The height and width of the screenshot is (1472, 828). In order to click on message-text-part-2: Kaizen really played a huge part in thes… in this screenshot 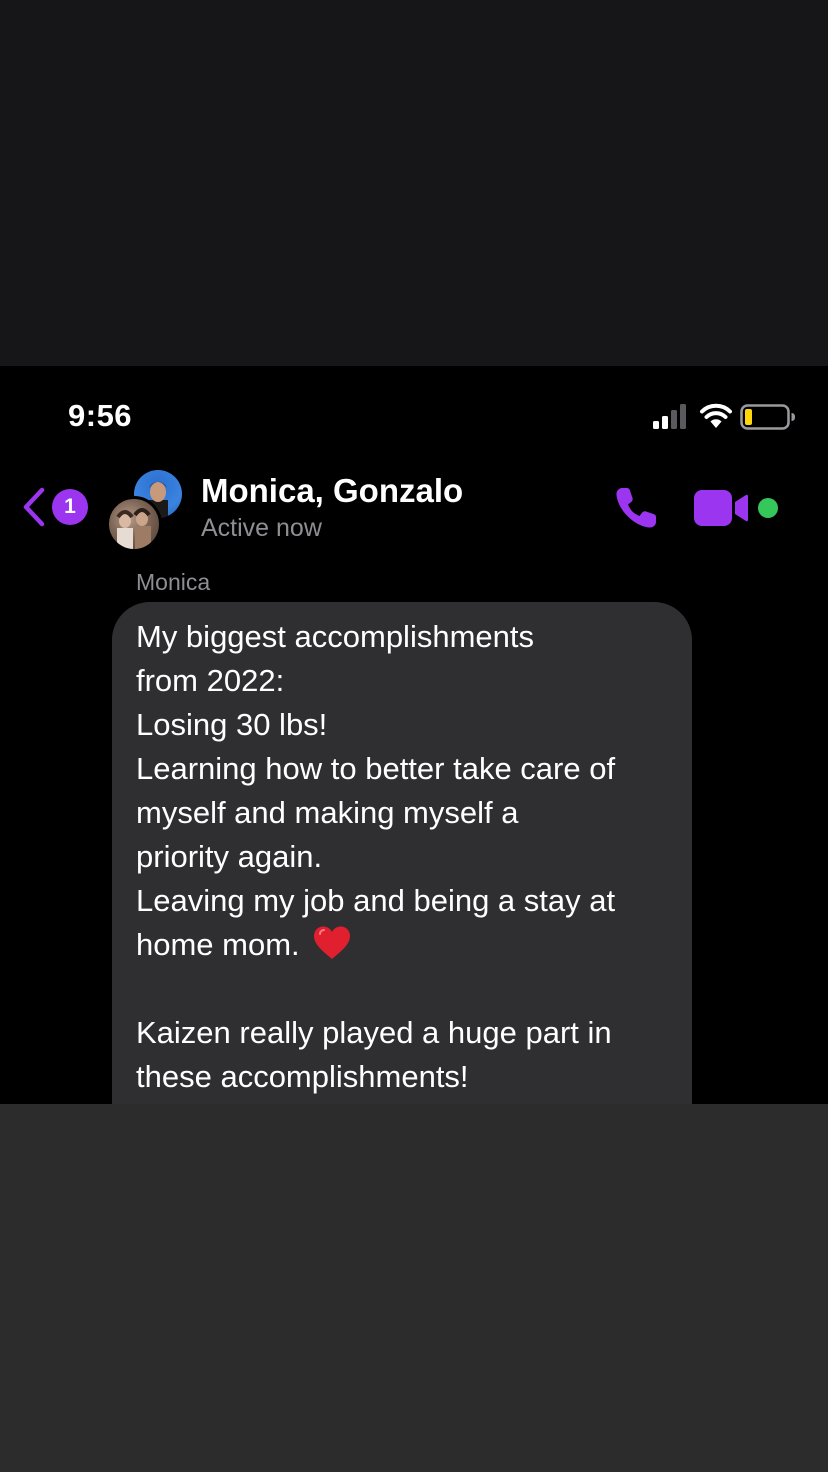, I will do `click(374, 1054)`.